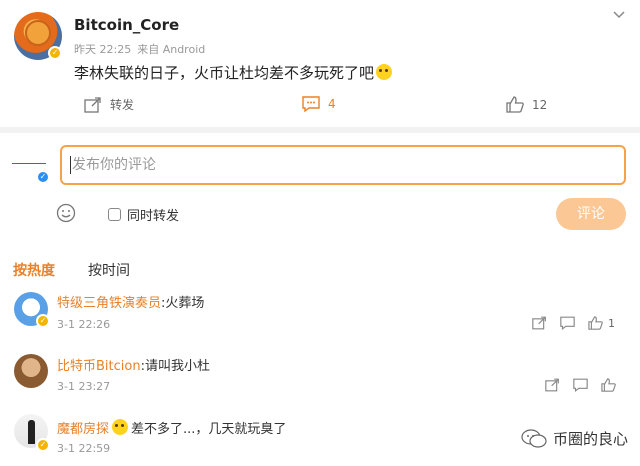  I want to click on post-meta: 昨天 22:25 来自 Android, so click(142, 49).